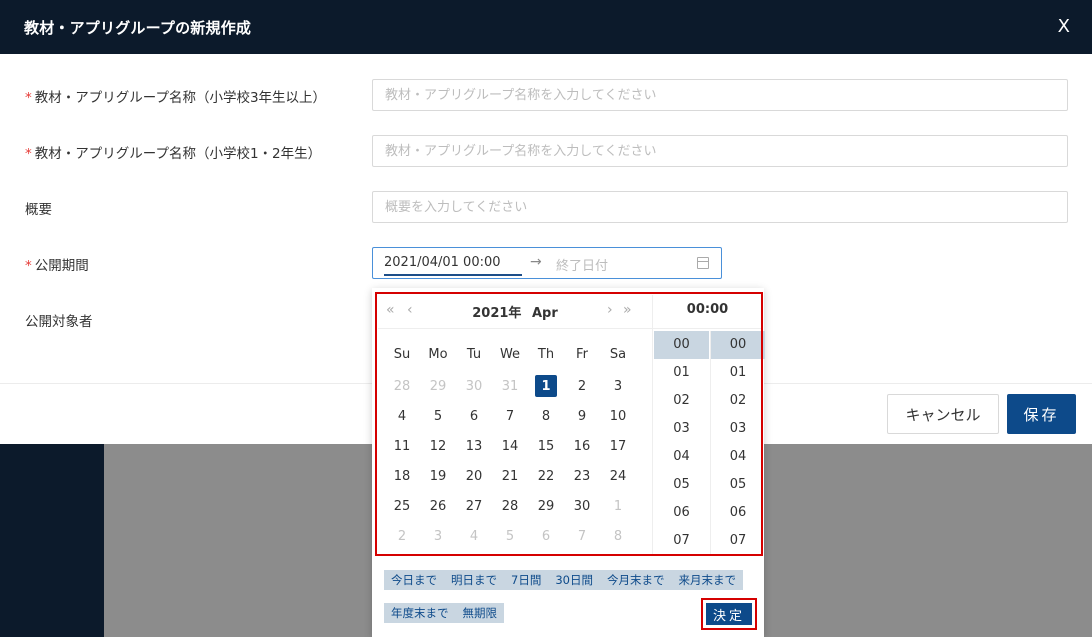 This screenshot has width=1092, height=637. What do you see at coordinates (681, 373) in the screenshot?
I see `hour-option: 01` at bounding box center [681, 373].